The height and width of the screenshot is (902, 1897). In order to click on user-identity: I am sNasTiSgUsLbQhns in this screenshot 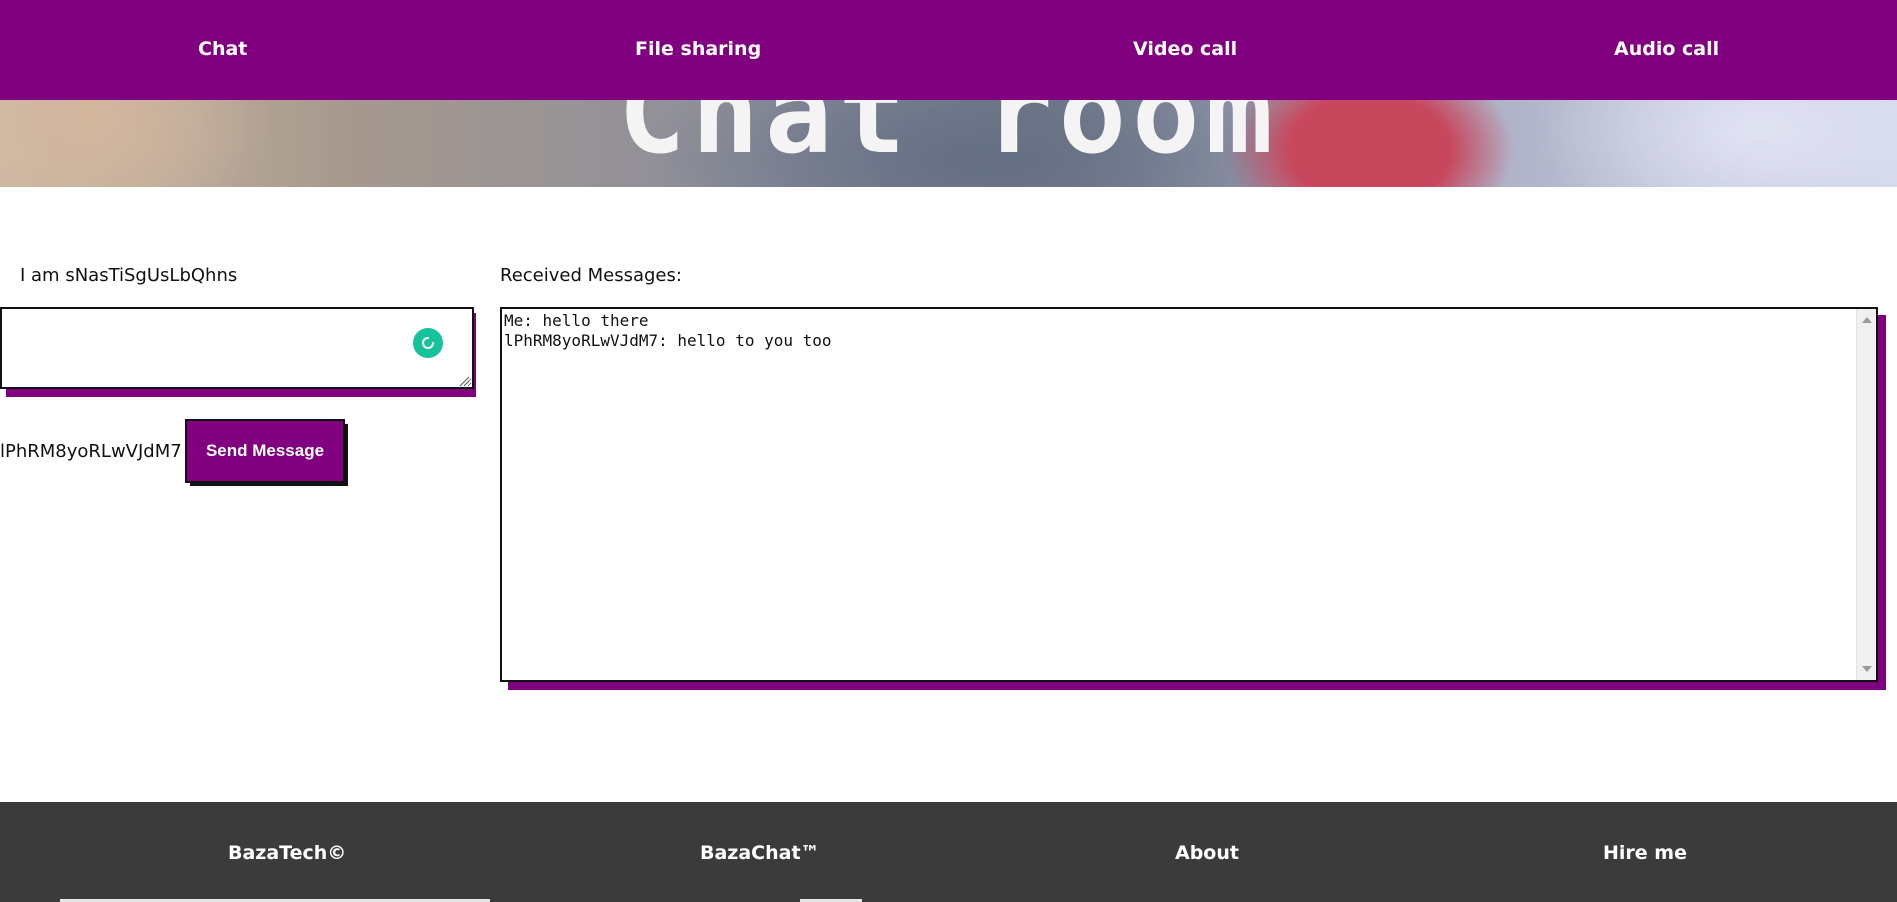, I will do `click(129, 275)`.